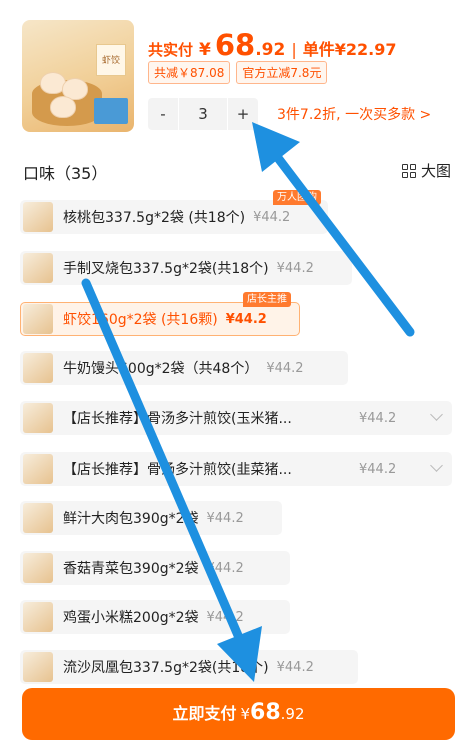  I want to click on pay-label: 立即支付, so click(204, 713).